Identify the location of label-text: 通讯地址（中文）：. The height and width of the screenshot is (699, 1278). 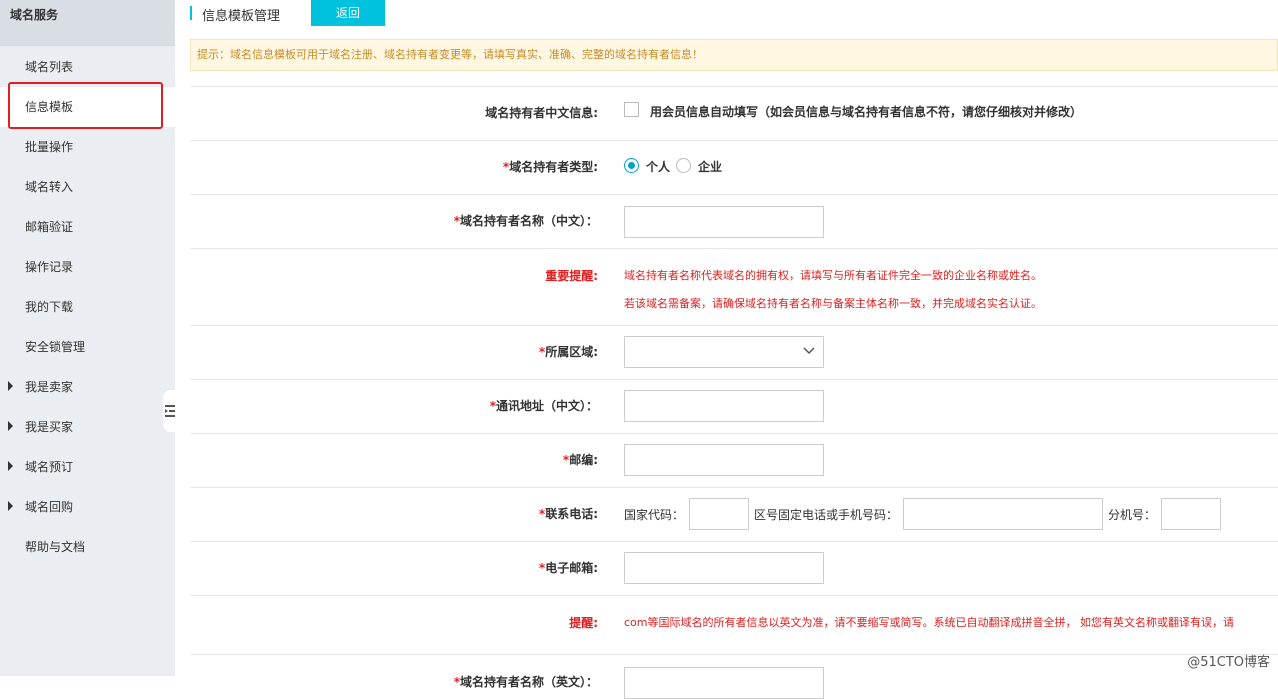
(547, 406).